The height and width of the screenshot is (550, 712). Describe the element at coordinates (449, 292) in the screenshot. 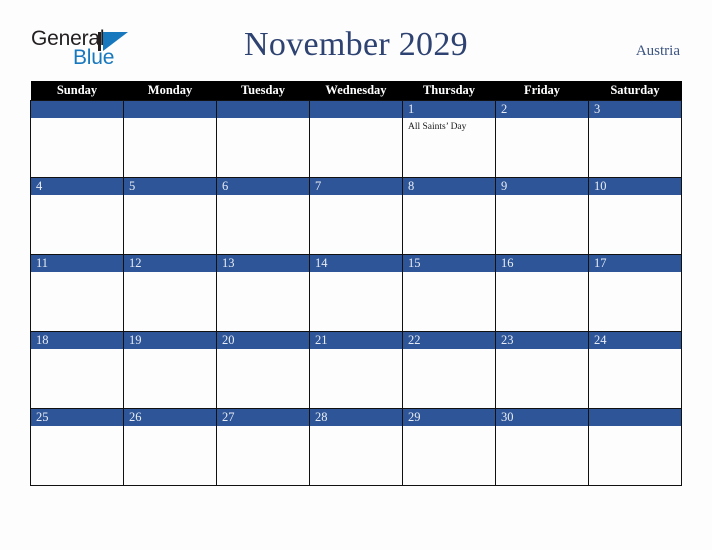

I see `calendar-day-cell: 15` at that location.